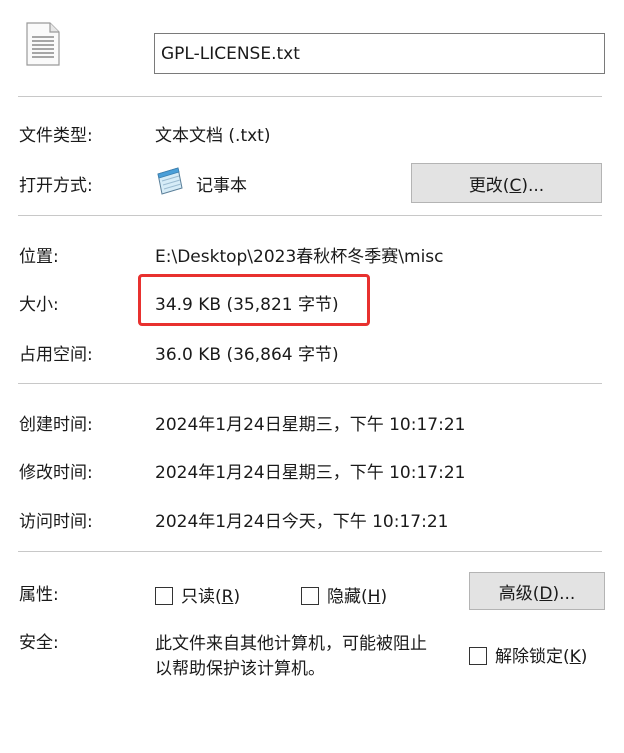 The height and width of the screenshot is (753, 624). Describe the element at coordinates (221, 186) in the screenshot. I see `open-with-app-name: 记事本` at that location.